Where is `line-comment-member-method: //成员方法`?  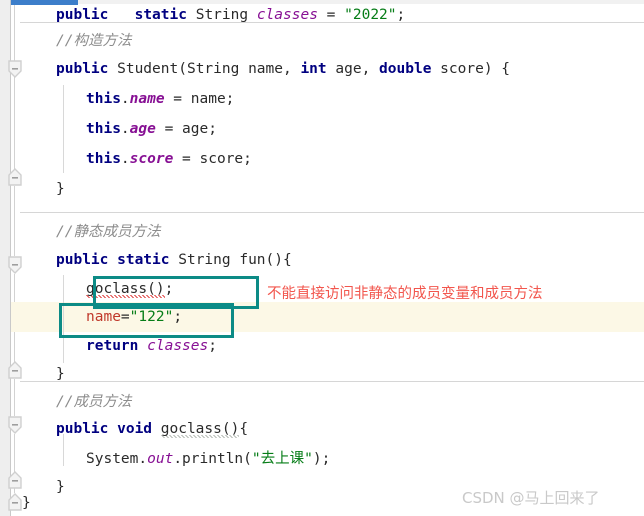
line-comment-member-method: //成员方法 is located at coordinates (93, 402).